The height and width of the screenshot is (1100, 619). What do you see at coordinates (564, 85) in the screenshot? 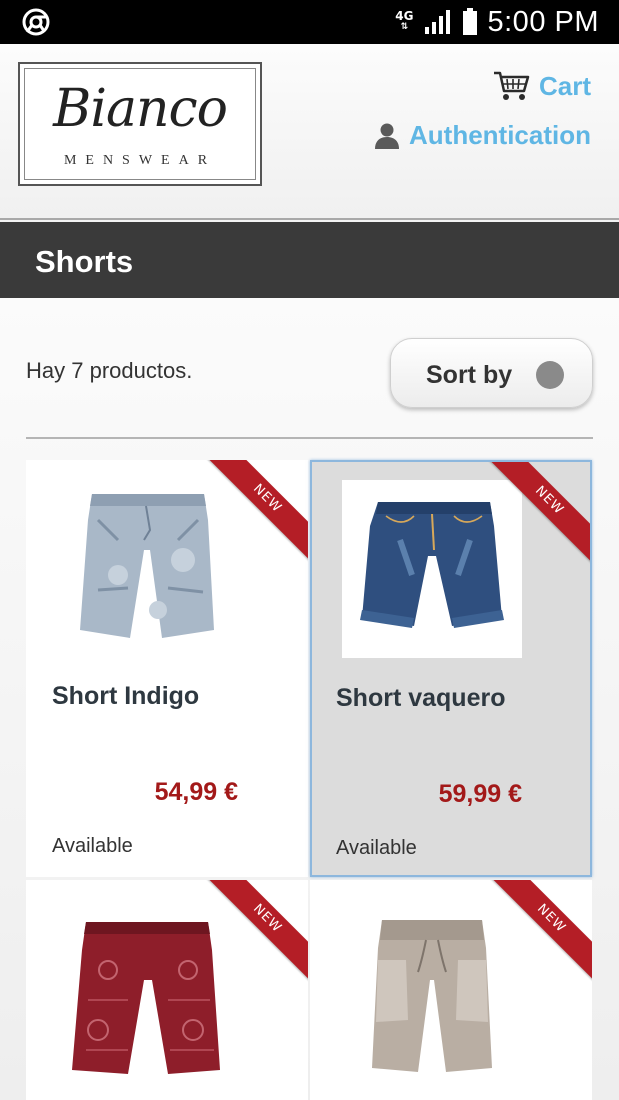
I see `cart-label: Cart` at bounding box center [564, 85].